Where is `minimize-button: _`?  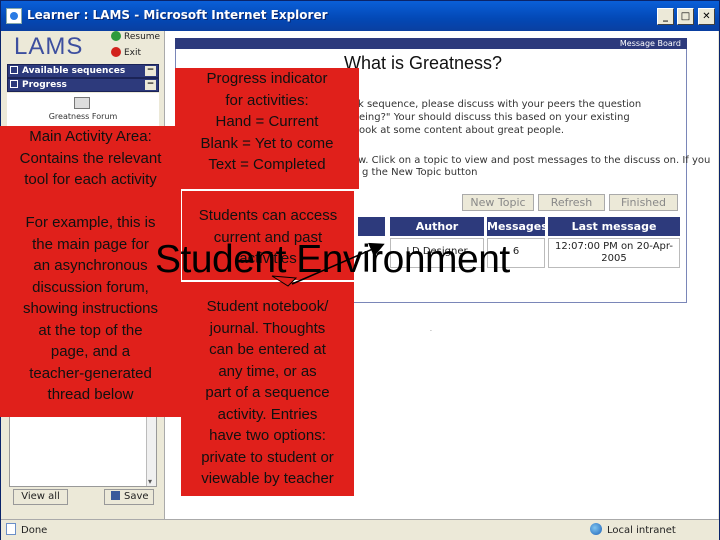
minimize-button: _ is located at coordinates (665, 16).